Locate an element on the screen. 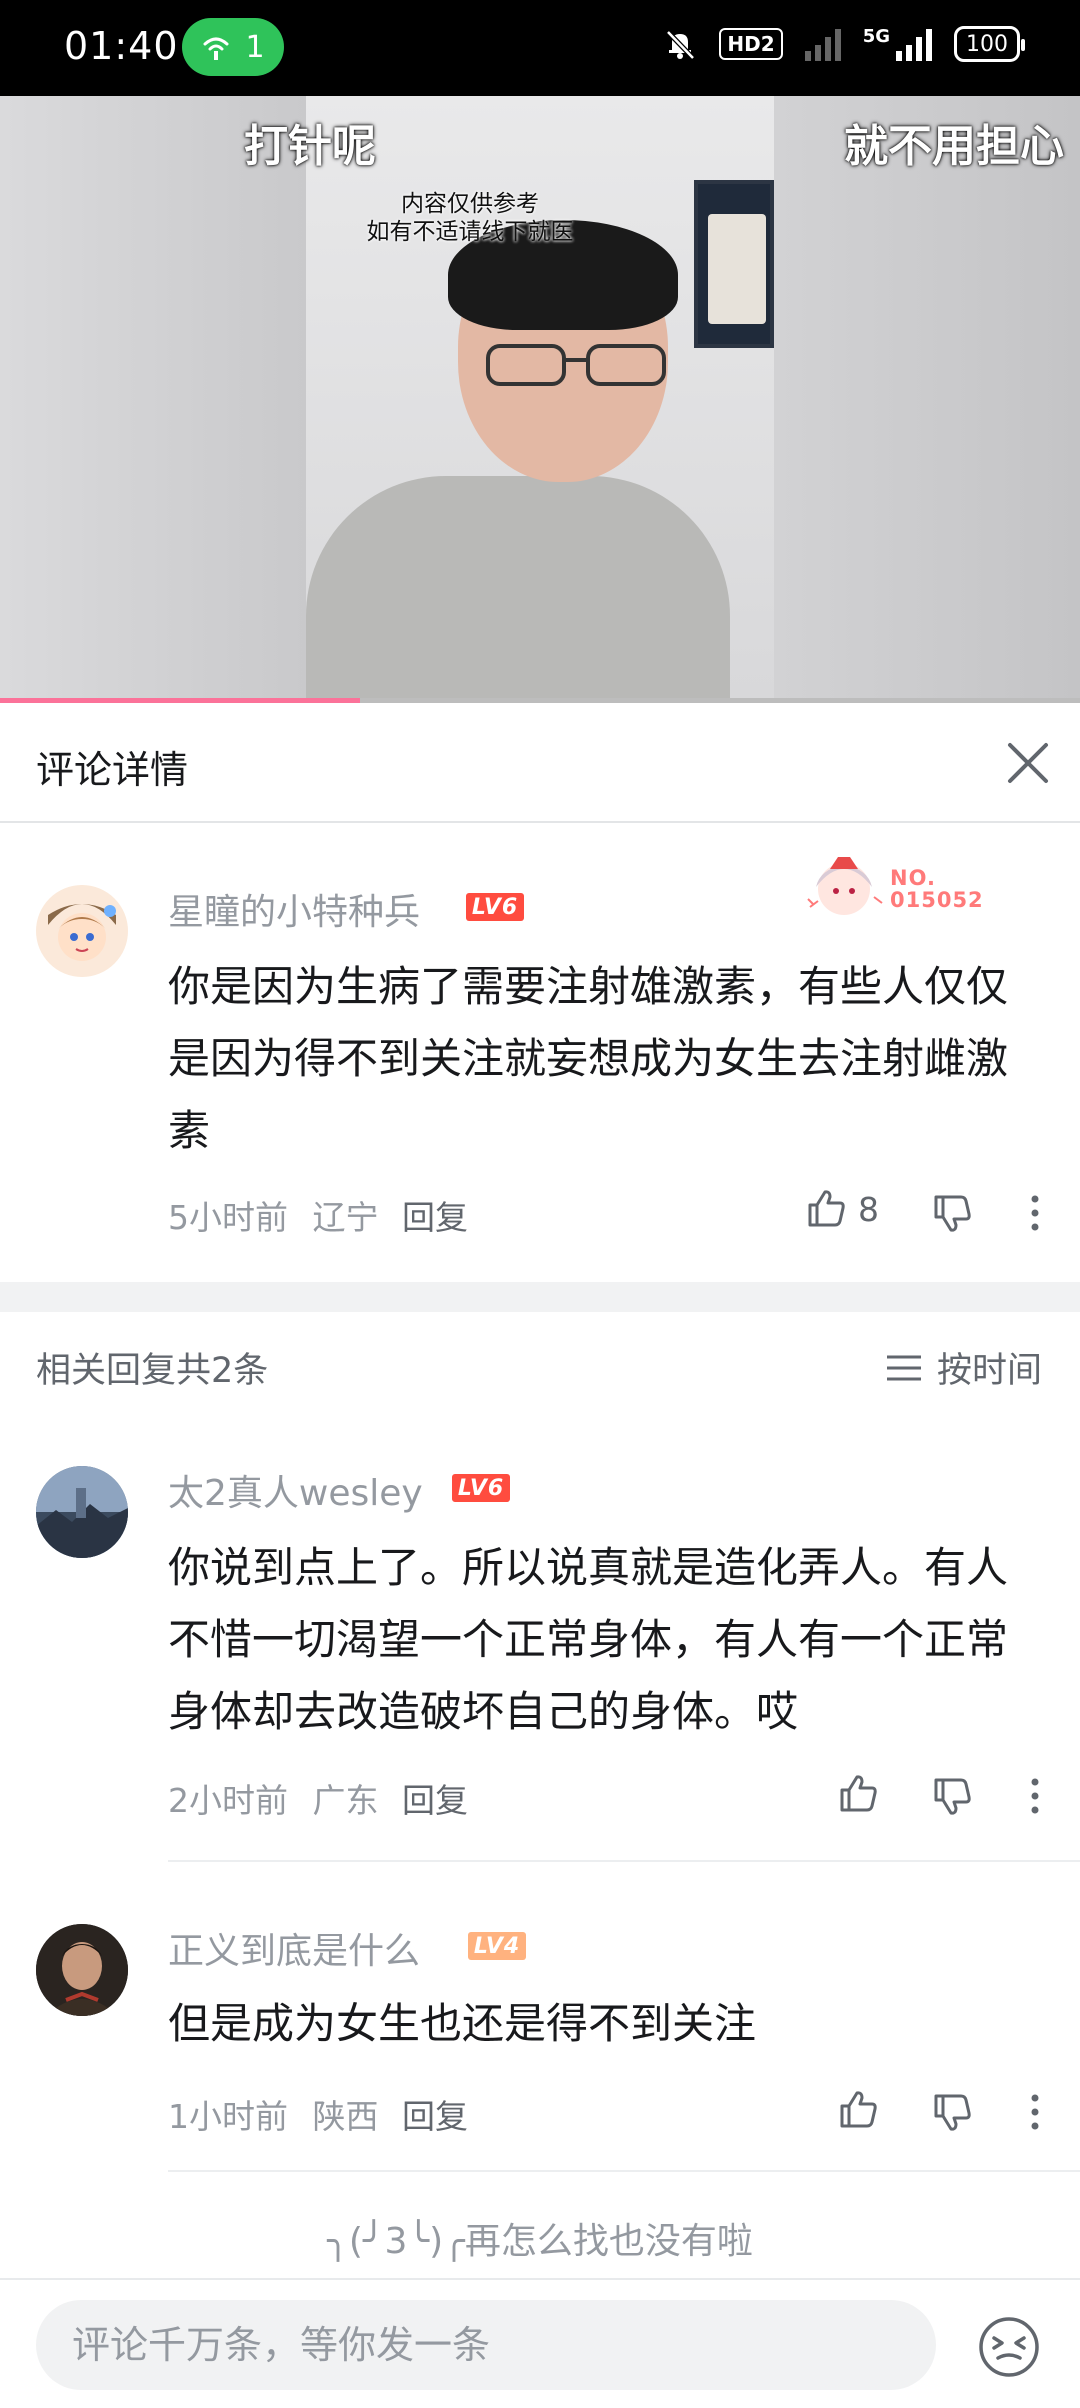 The image size is (1080, 2408). reply-location: 陕西 is located at coordinates (345, 2116).